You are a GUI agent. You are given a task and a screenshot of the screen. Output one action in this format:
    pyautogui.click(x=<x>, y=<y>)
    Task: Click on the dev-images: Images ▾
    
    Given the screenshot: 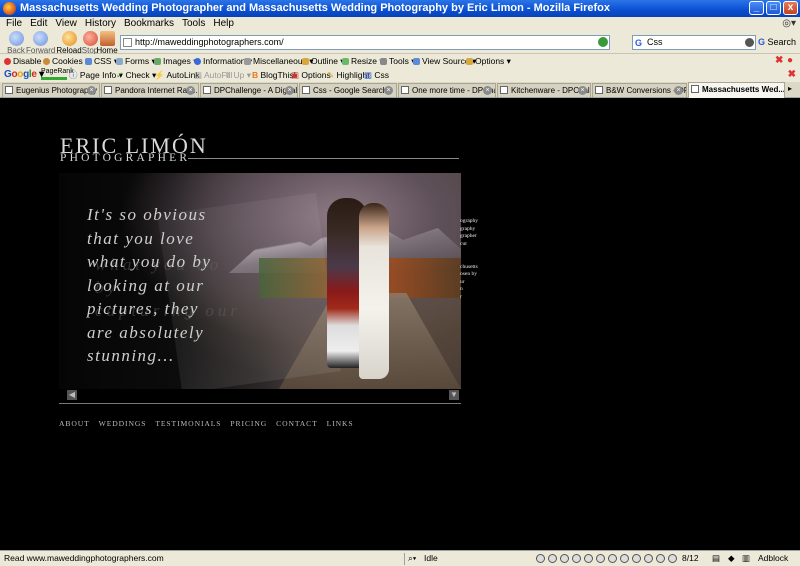 What is the action you would take?
    pyautogui.click(x=176, y=61)
    